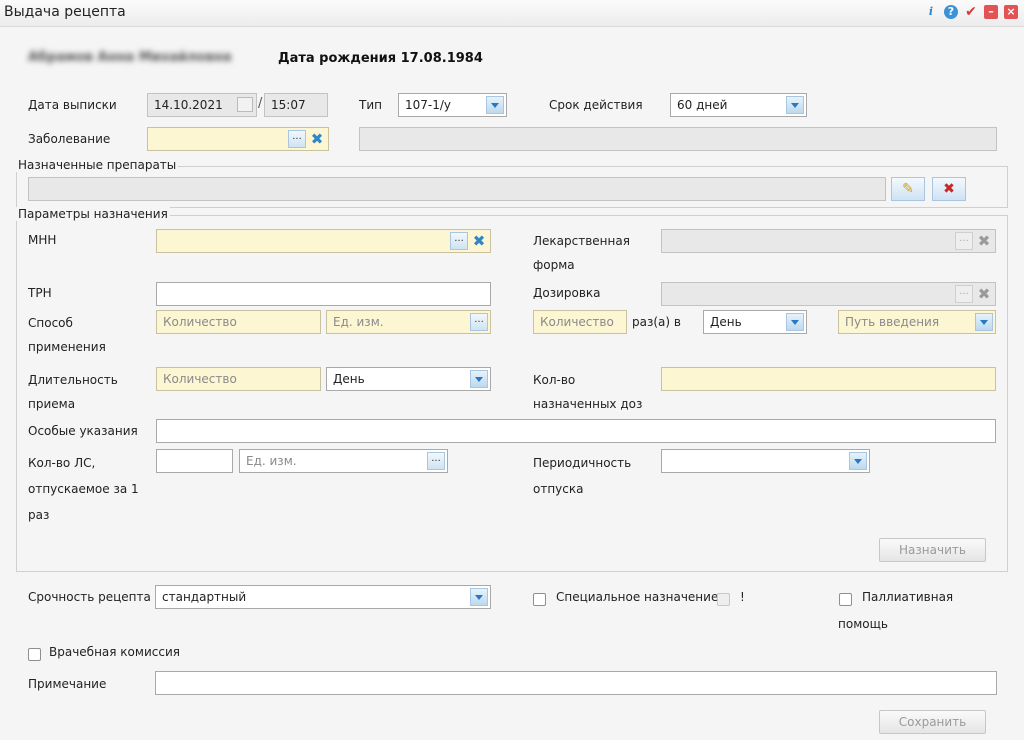 Image resolution: width=1024 pixels, height=740 pixels. What do you see at coordinates (723, 599) in the screenshot?
I see `special-purpose-sub-checkbox` at bounding box center [723, 599].